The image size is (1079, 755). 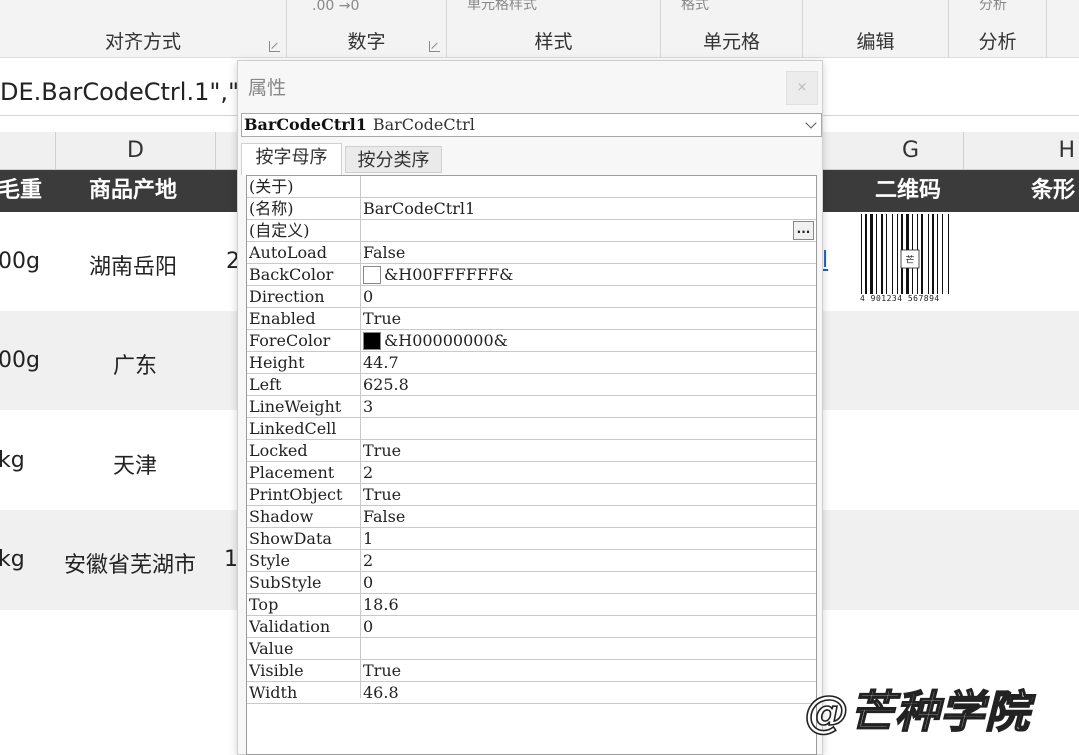 I want to click on property-row: Left 625.8, so click(x=531, y=385).